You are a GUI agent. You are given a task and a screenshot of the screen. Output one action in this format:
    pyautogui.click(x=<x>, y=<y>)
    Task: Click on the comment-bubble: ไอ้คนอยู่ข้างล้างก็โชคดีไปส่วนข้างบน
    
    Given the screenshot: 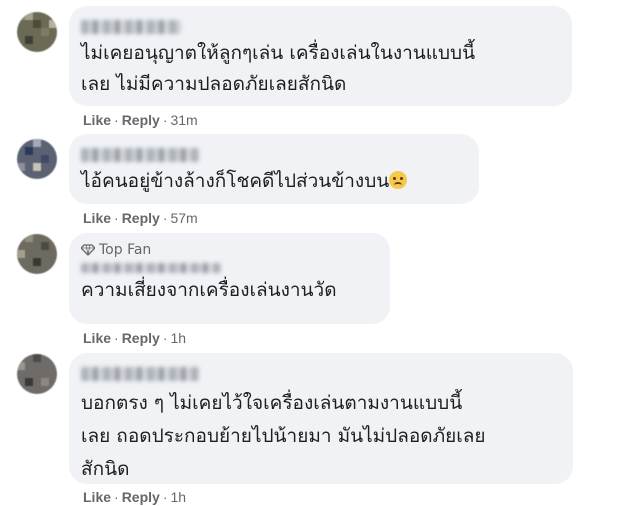 What is the action you would take?
    pyautogui.click(x=274, y=169)
    